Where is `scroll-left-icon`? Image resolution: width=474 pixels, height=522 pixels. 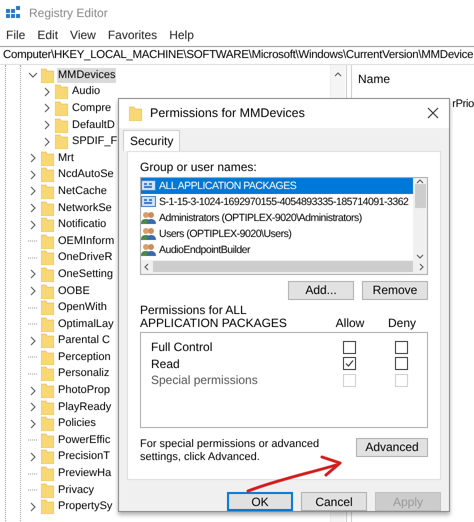
scroll-left-icon is located at coordinates (146, 266).